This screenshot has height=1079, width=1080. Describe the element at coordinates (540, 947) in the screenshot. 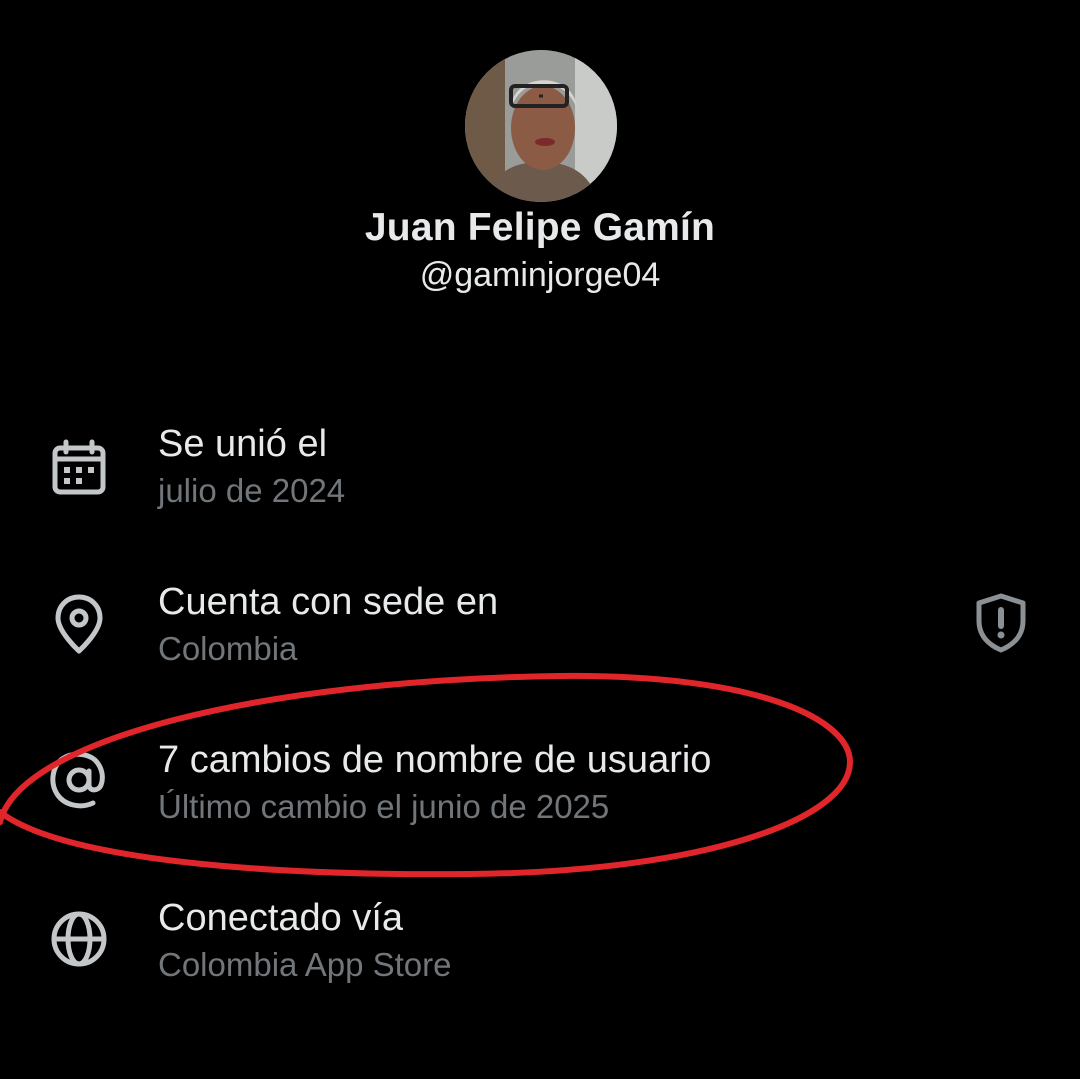

I see `about-row-connected-via: Conectado vía Colombia App Store` at that location.